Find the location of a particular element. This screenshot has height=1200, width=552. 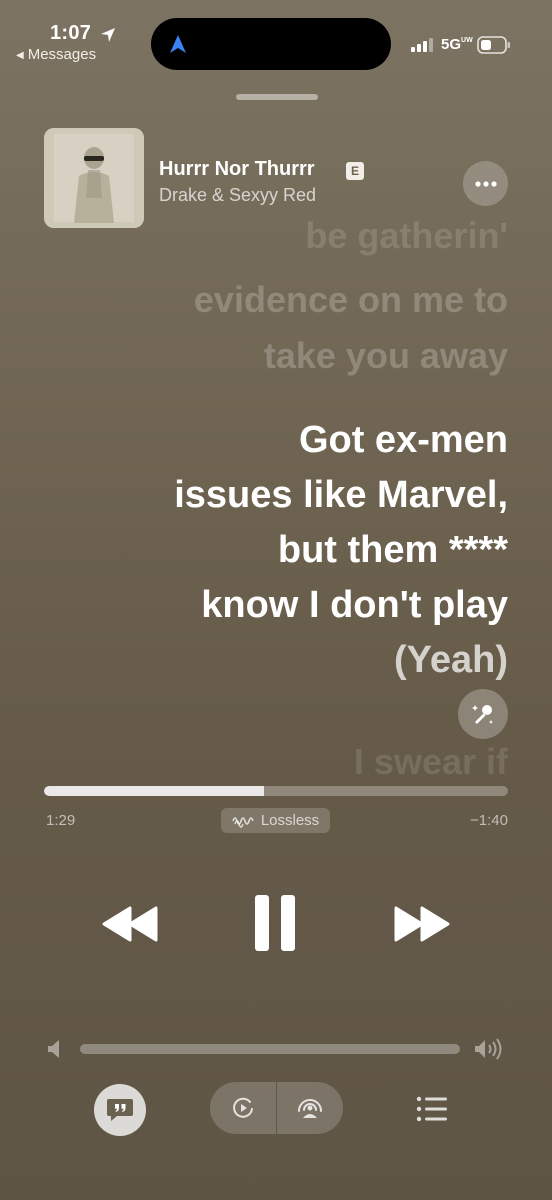

remaining-time: −1:40 is located at coordinates (489, 820).